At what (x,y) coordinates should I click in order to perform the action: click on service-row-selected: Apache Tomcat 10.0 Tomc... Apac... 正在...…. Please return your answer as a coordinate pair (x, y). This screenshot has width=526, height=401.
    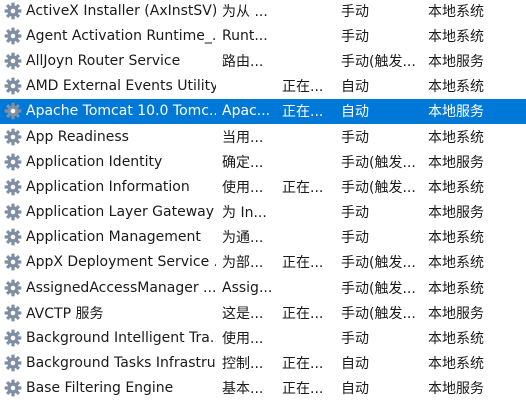
    Looking at the image, I should click on (263, 111).